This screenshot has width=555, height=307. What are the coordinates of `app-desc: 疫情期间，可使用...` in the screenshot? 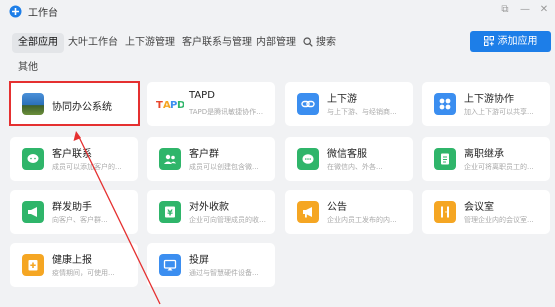 It's located at (83, 273).